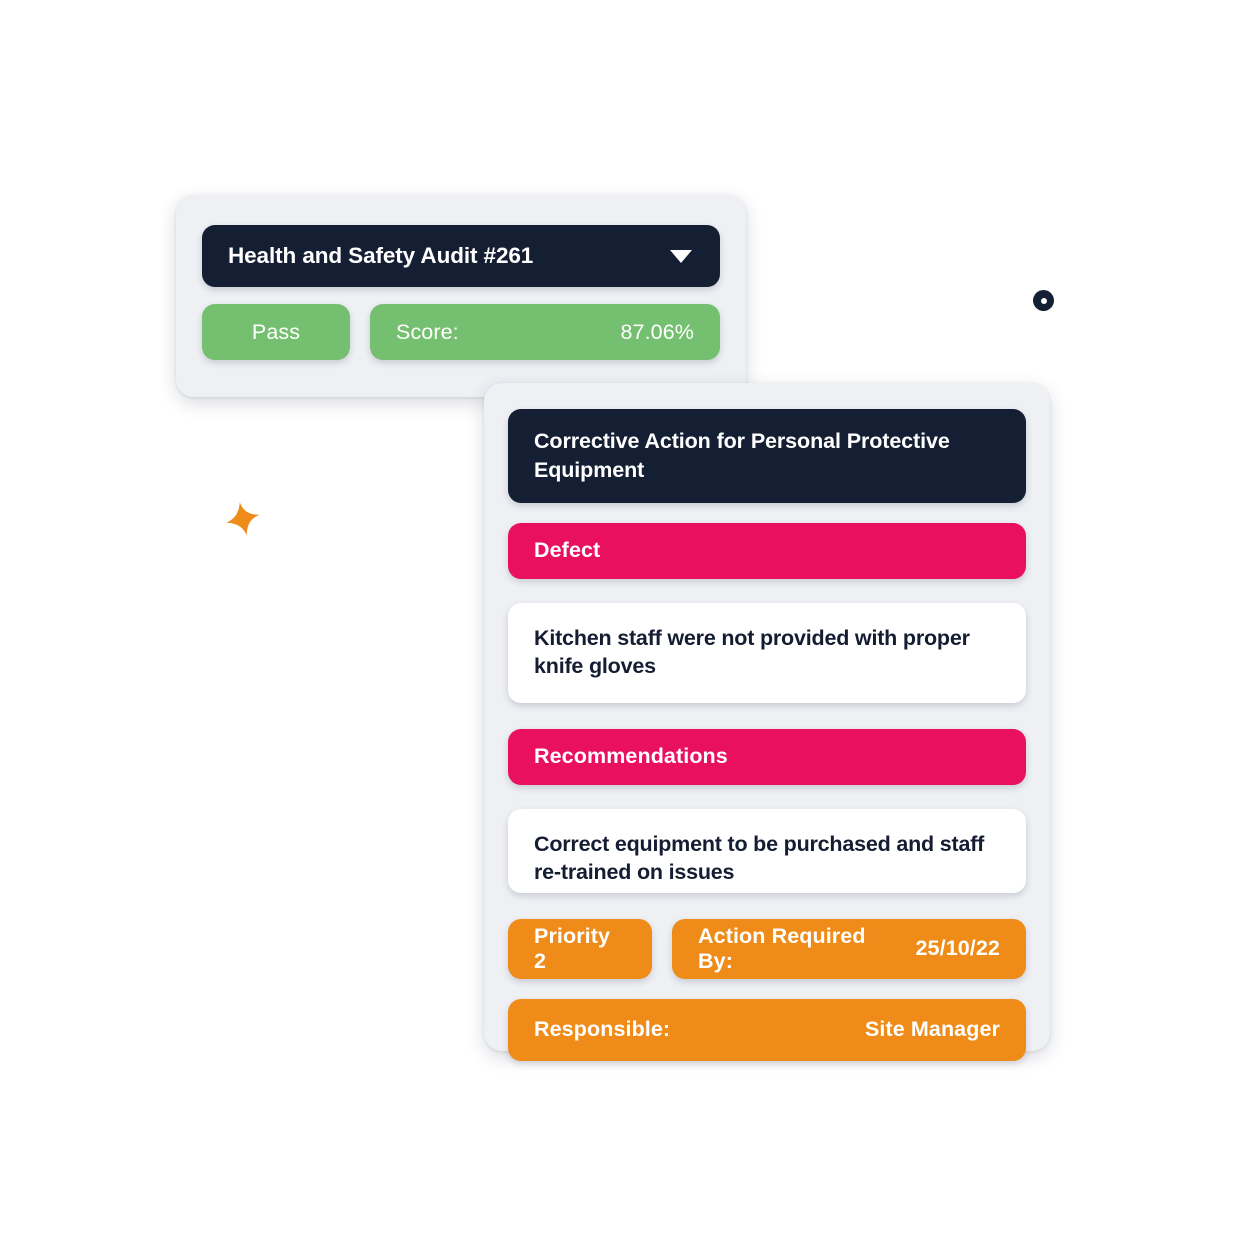 This screenshot has width=1252, height=1235. Describe the element at coordinates (631, 756) in the screenshot. I see `recommendations-section-label: Recommendations` at that location.